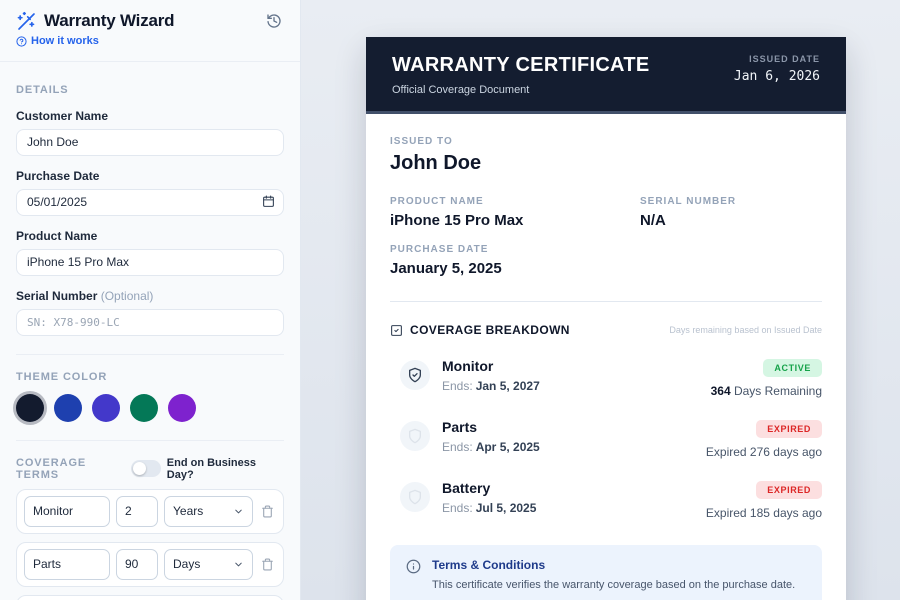  Describe the element at coordinates (182, 407) in the screenshot. I see `theme-swatch-purple` at that location.